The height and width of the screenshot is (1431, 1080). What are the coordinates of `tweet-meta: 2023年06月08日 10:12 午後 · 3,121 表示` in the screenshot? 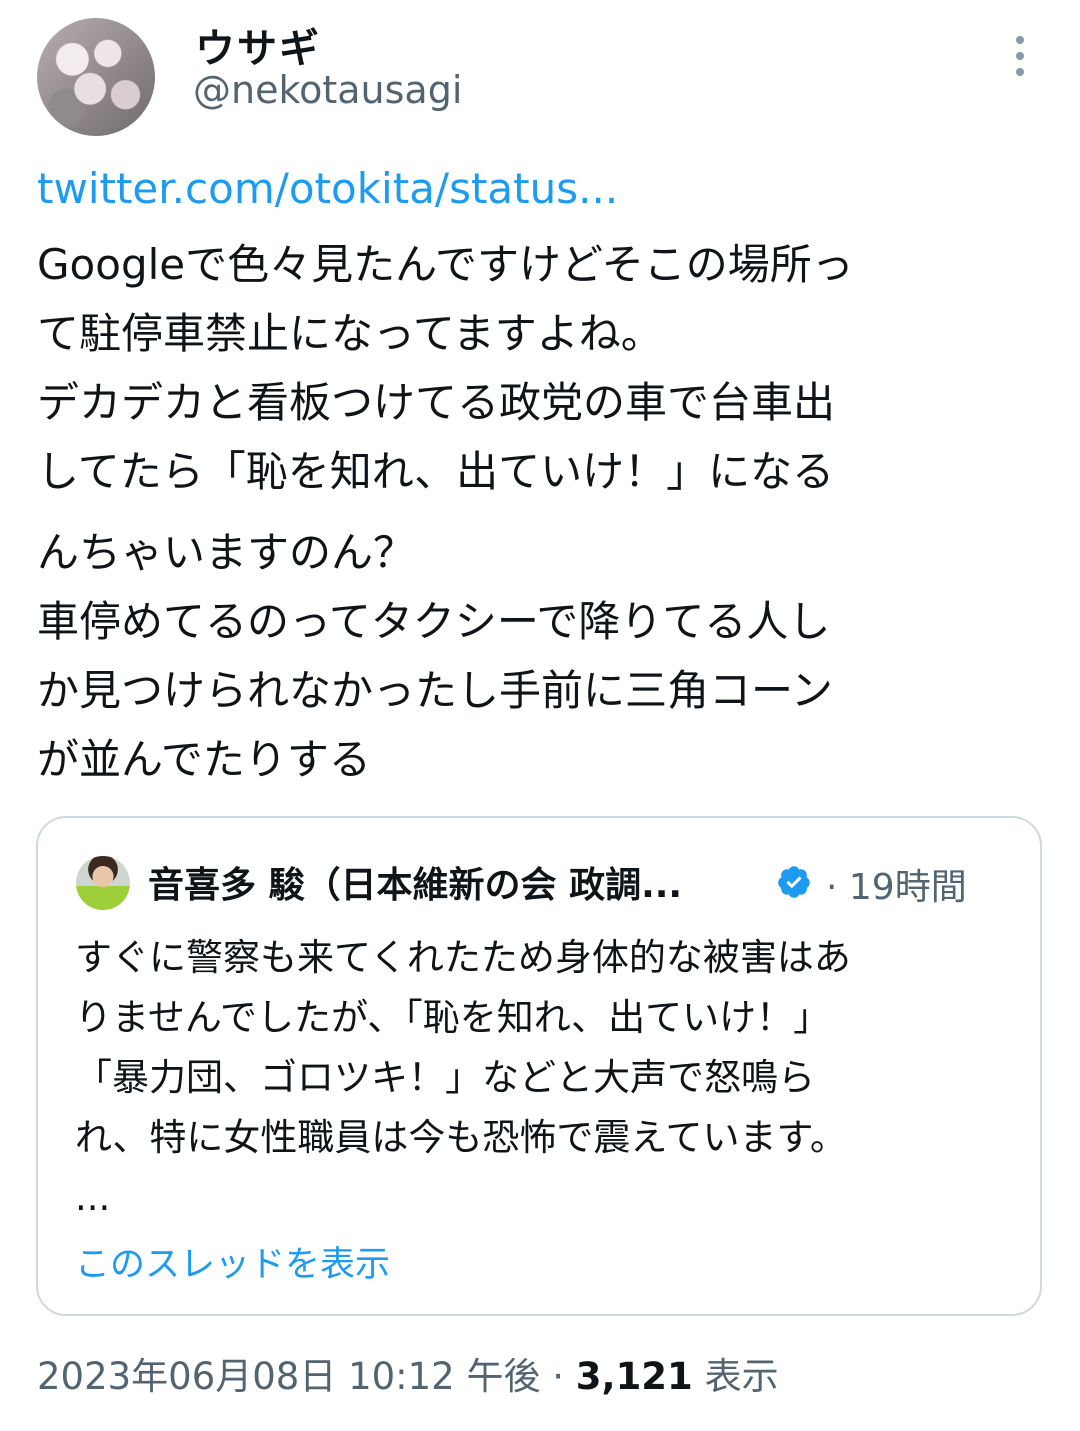 It's located at (408, 1373).